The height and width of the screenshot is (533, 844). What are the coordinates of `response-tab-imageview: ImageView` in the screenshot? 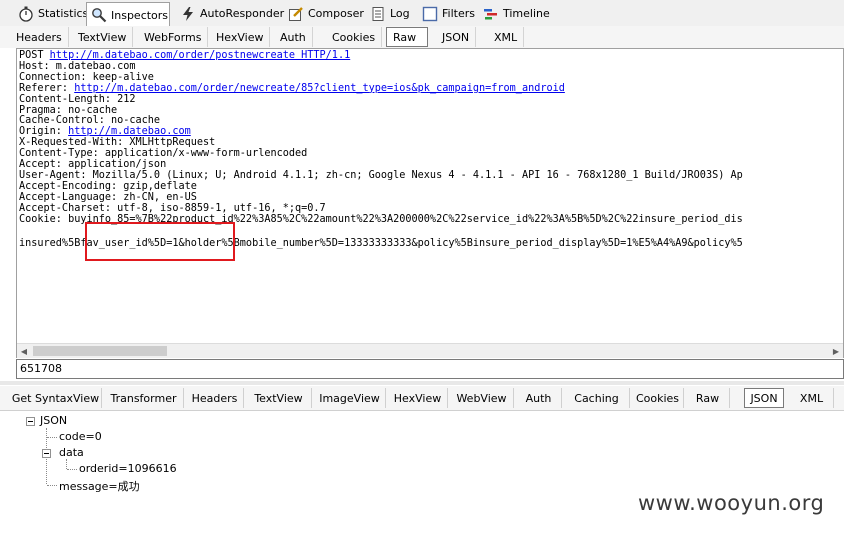 It's located at (350, 398).